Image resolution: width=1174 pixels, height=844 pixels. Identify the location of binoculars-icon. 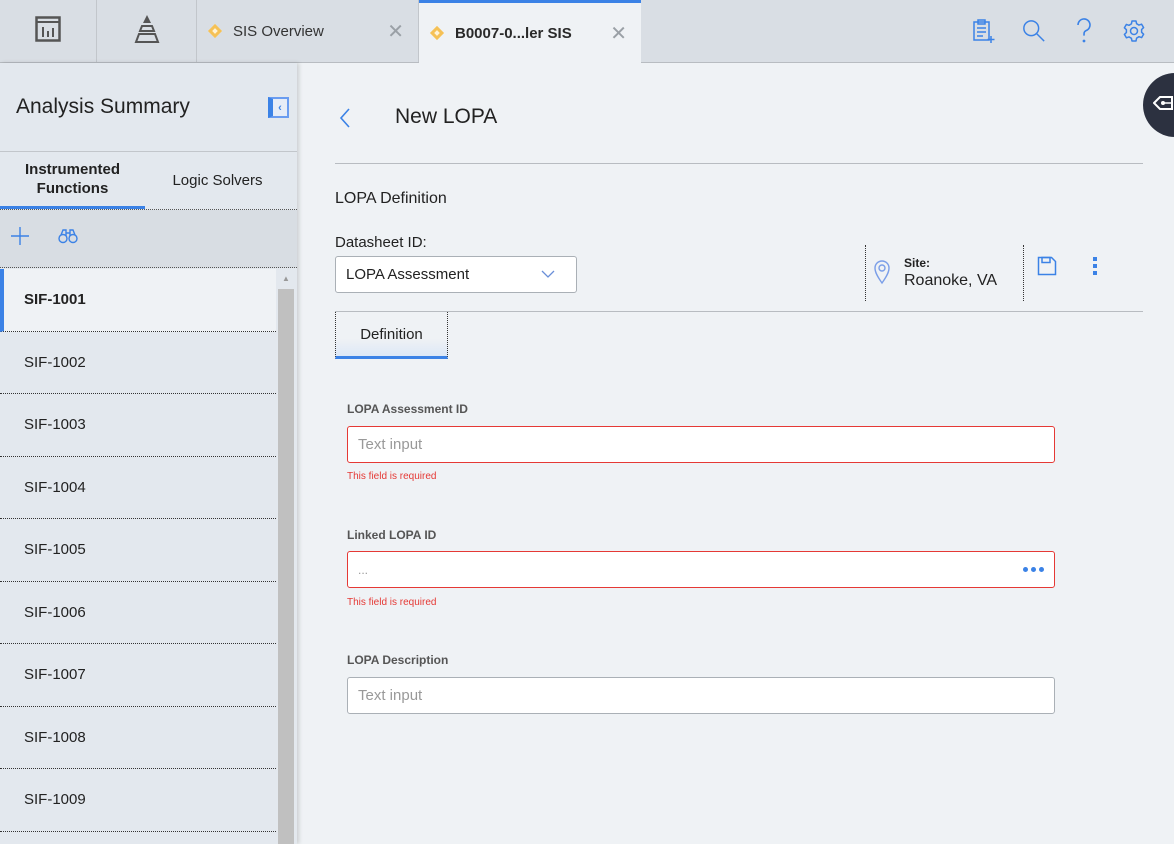
(68, 238).